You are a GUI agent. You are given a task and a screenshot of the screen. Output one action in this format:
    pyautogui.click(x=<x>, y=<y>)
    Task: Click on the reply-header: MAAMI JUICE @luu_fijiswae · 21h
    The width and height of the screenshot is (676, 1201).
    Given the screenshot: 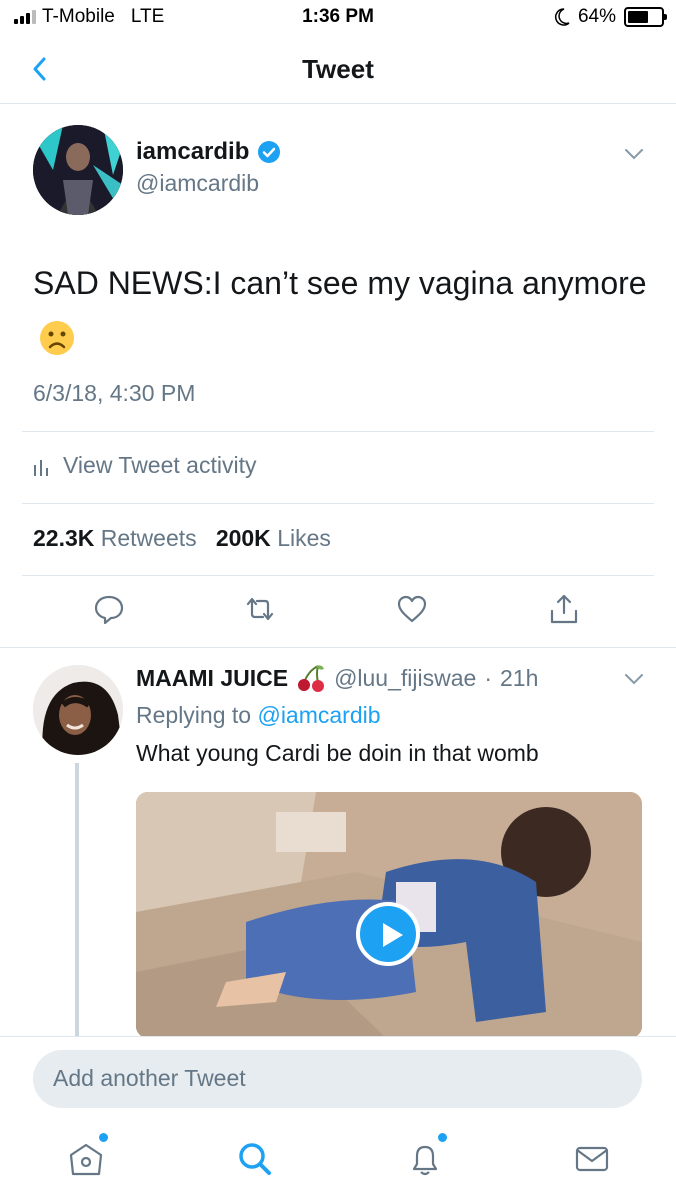 What is the action you would take?
    pyautogui.click(x=337, y=678)
    